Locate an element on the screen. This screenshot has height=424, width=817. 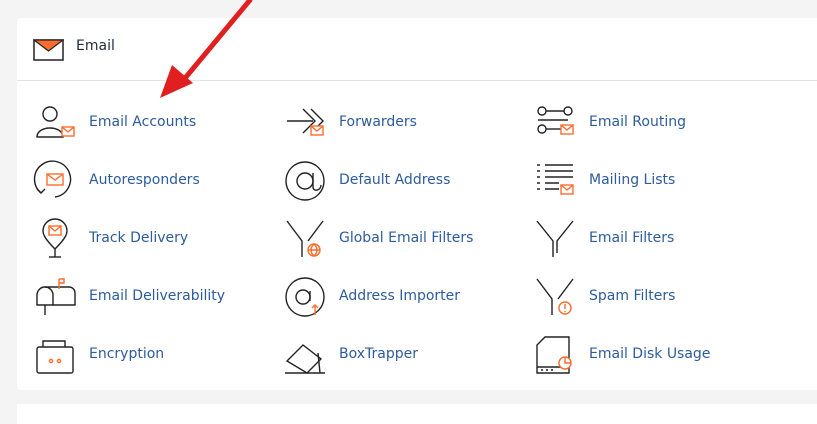
forwarders-label: Forwarders is located at coordinates (378, 122).